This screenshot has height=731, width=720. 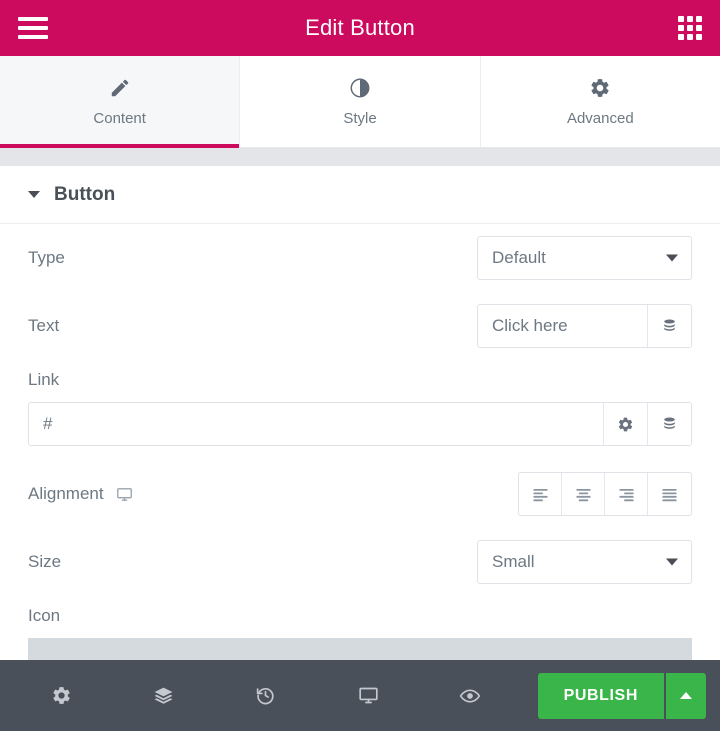 I want to click on widgets-grid-icon, so click(x=690, y=28).